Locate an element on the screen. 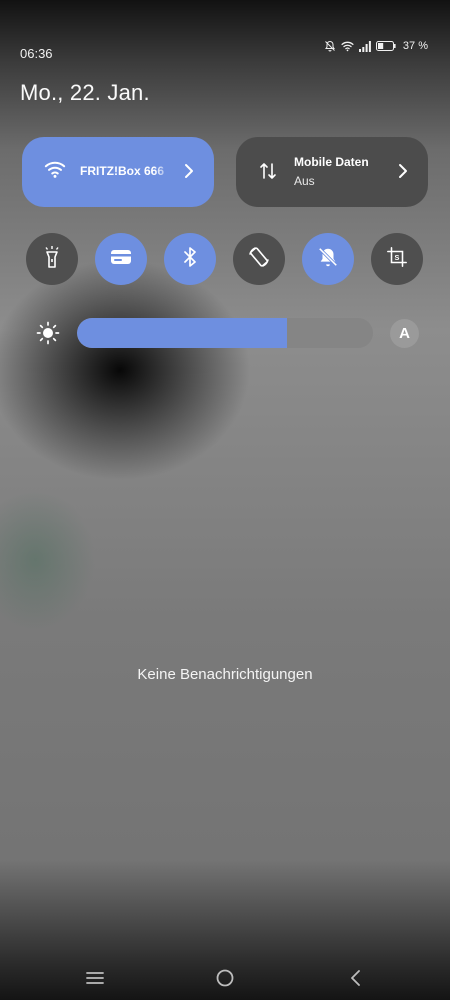 This screenshot has width=450, height=1000. silent-mode-toggle is located at coordinates (328, 259).